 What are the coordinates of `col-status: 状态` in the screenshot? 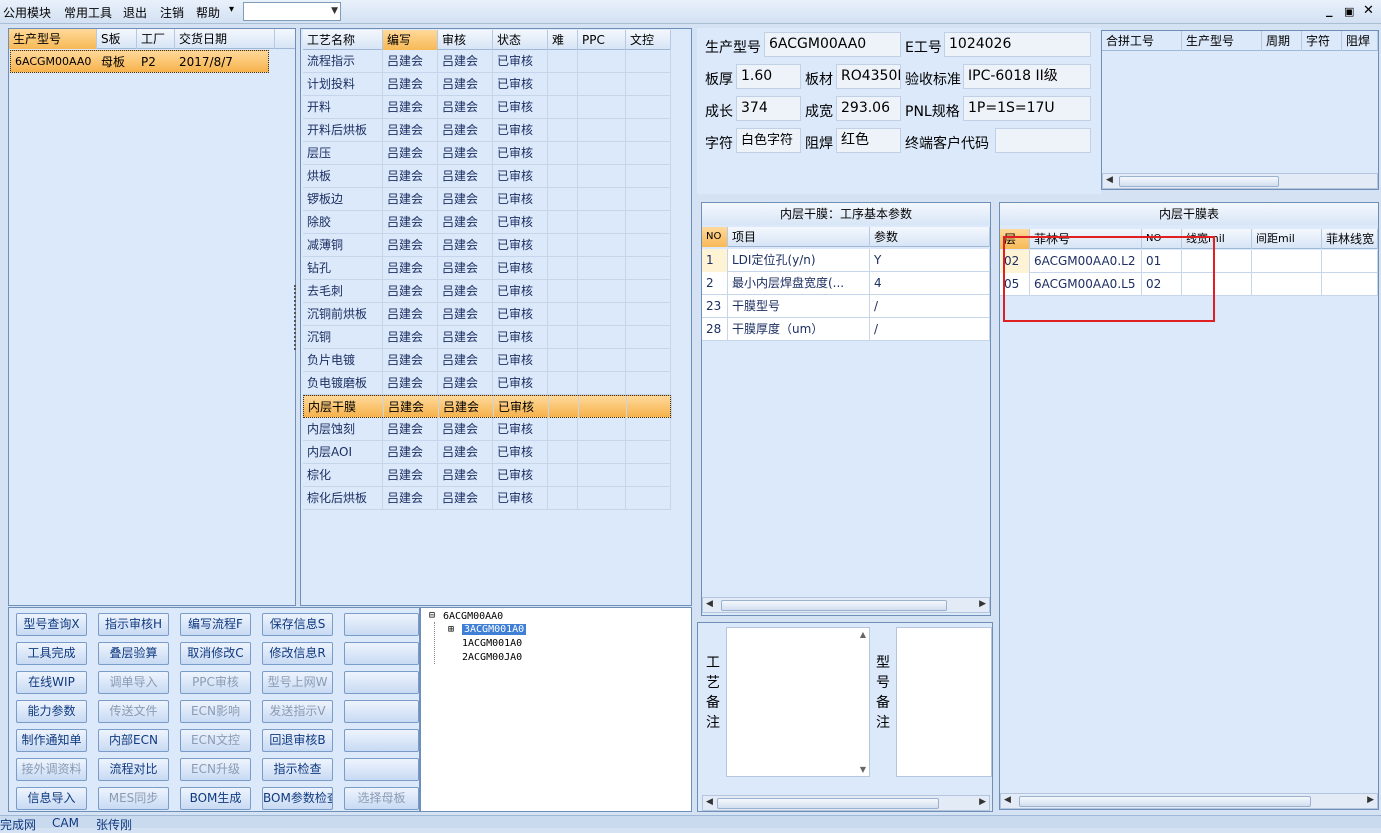 It's located at (520, 40).